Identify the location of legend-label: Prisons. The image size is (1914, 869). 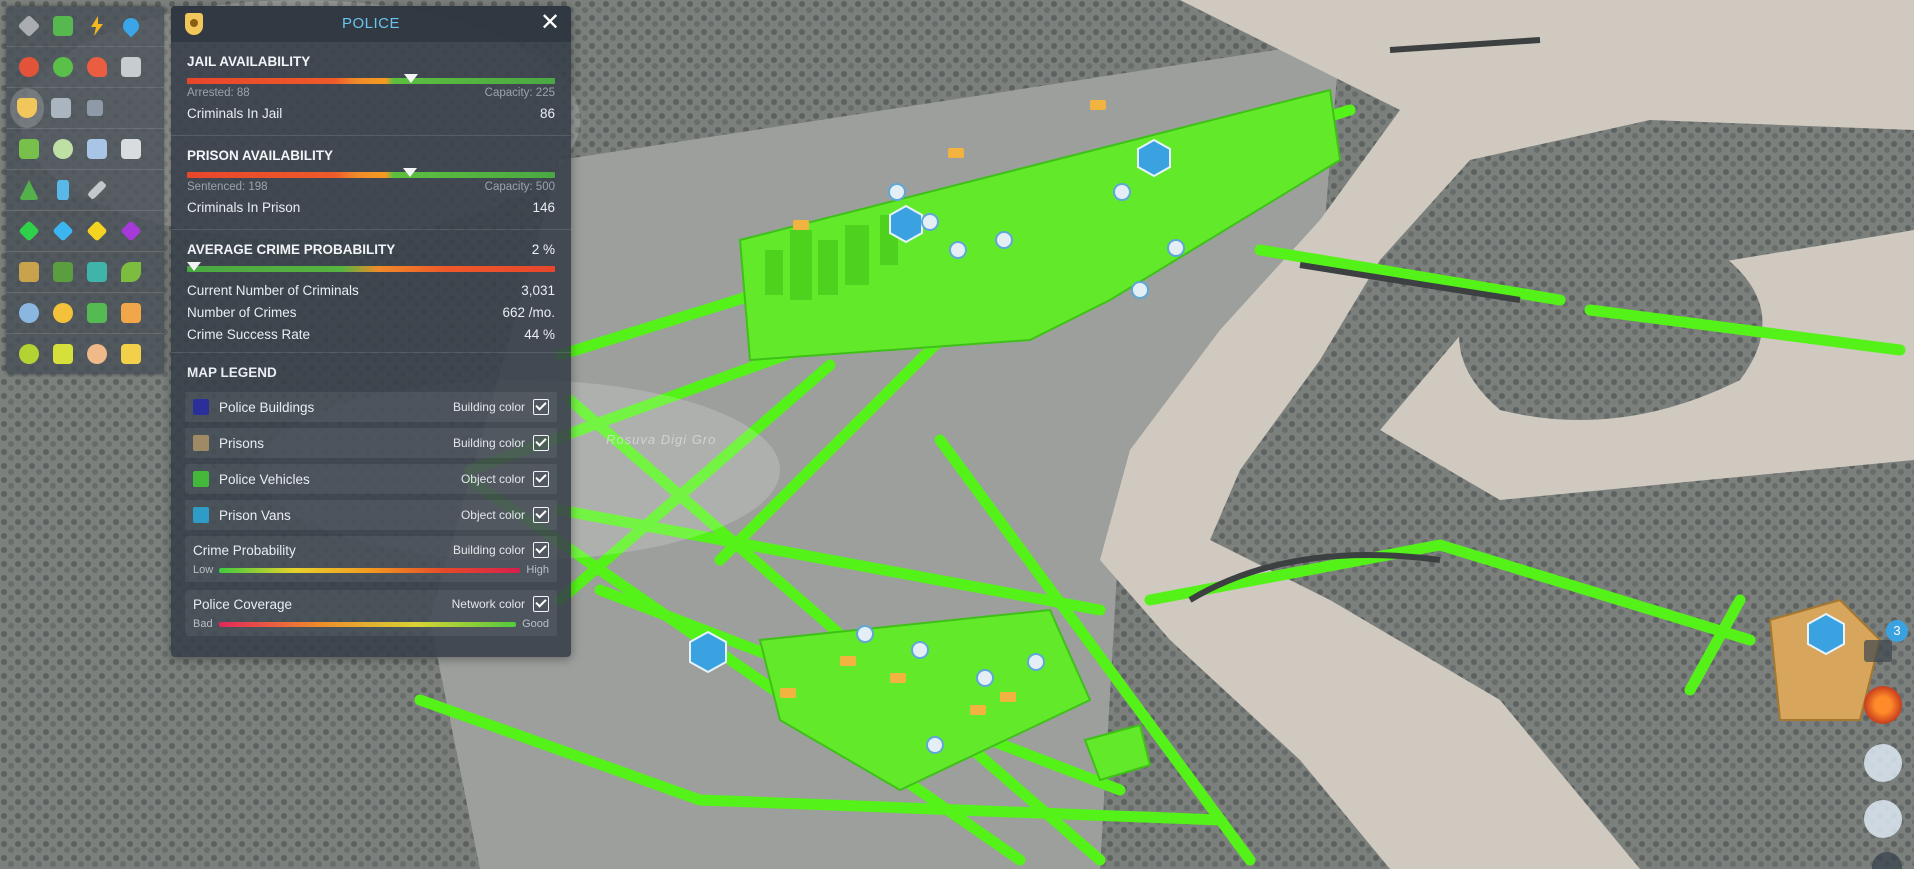
(242, 443).